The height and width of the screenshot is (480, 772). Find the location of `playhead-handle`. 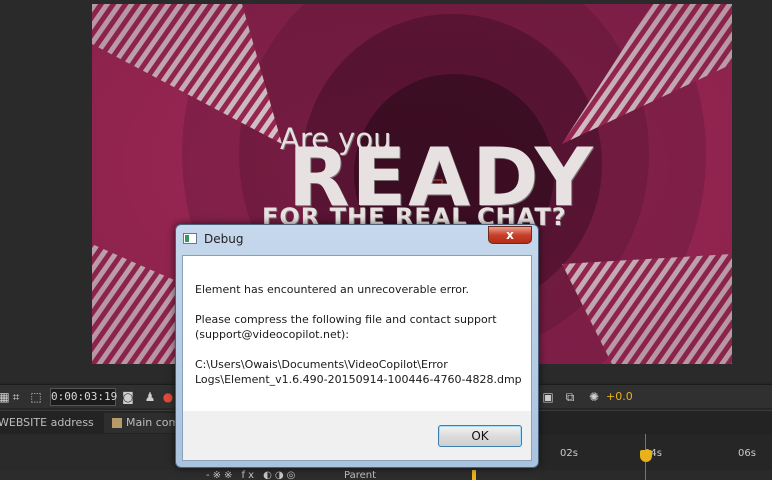

playhead-handle is located at coordinates (646, 456).